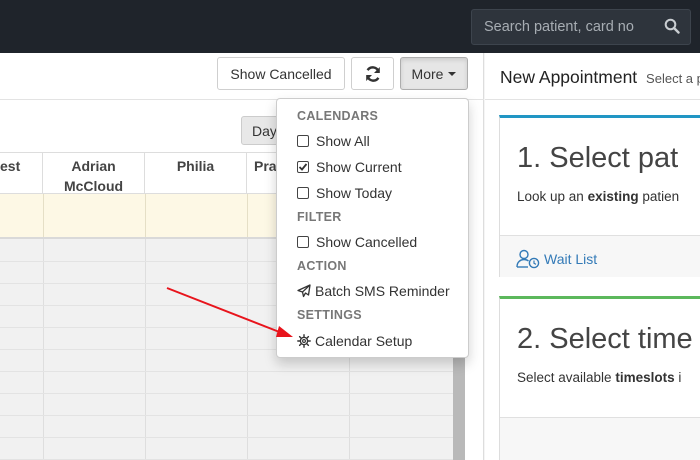  Describe the element at coordinates (528, 259) in the screenshot. I see `user-clock-icon` at that location.